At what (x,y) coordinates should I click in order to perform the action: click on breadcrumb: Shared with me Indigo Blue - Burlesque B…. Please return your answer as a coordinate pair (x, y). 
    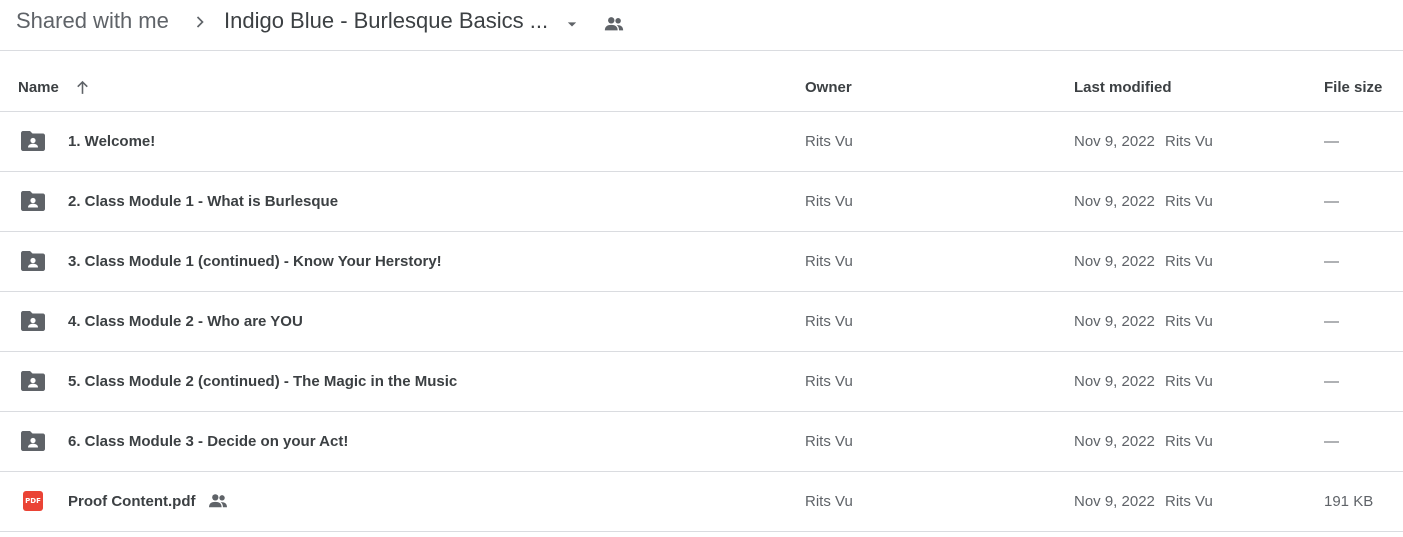
    Looking at the image, I should click on (701, 25).